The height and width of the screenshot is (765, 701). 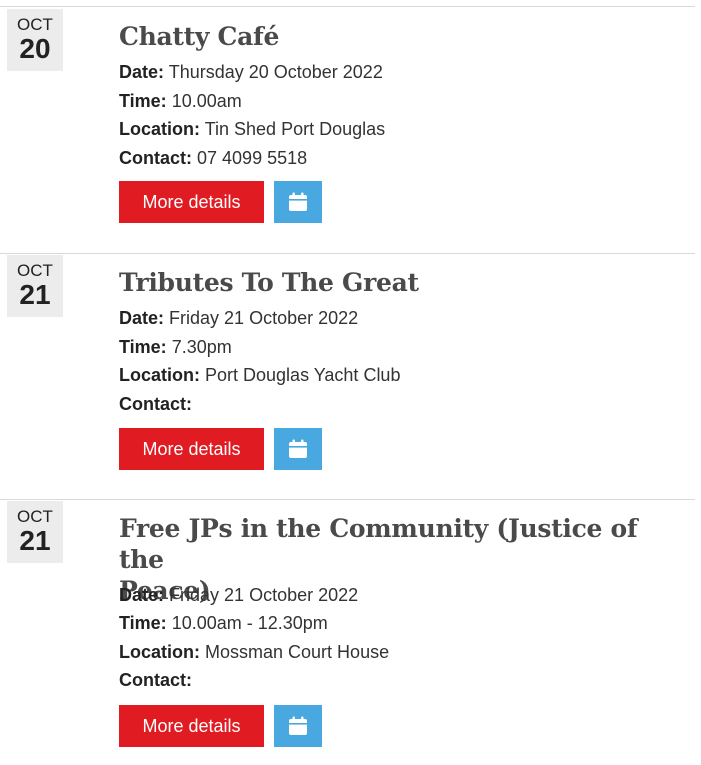 I want to click on location-value: Port Douglas Yacht Club, so click(x=303, y=375).